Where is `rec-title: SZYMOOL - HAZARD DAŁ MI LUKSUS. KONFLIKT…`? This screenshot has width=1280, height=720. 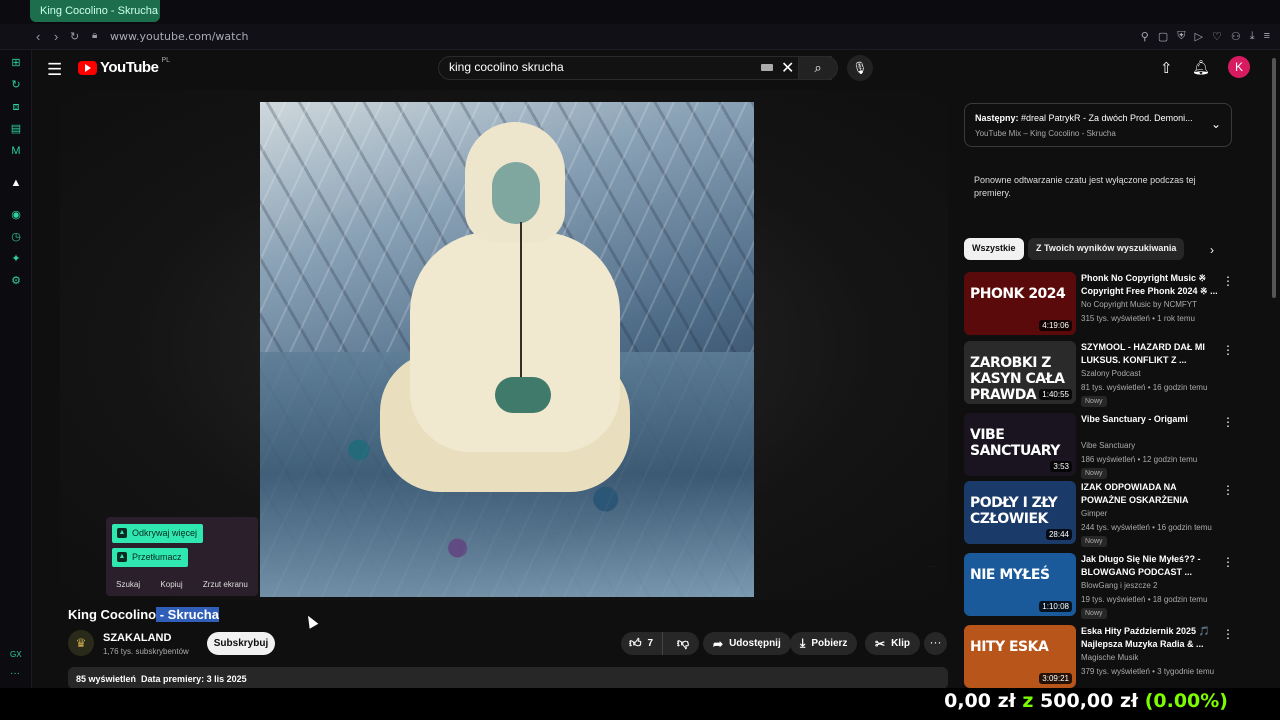 rec-title: SZYMOOL - HAZARD DAŁ MI LUKSUS. KONFLIKT… is located at coordinates (1151, 354).